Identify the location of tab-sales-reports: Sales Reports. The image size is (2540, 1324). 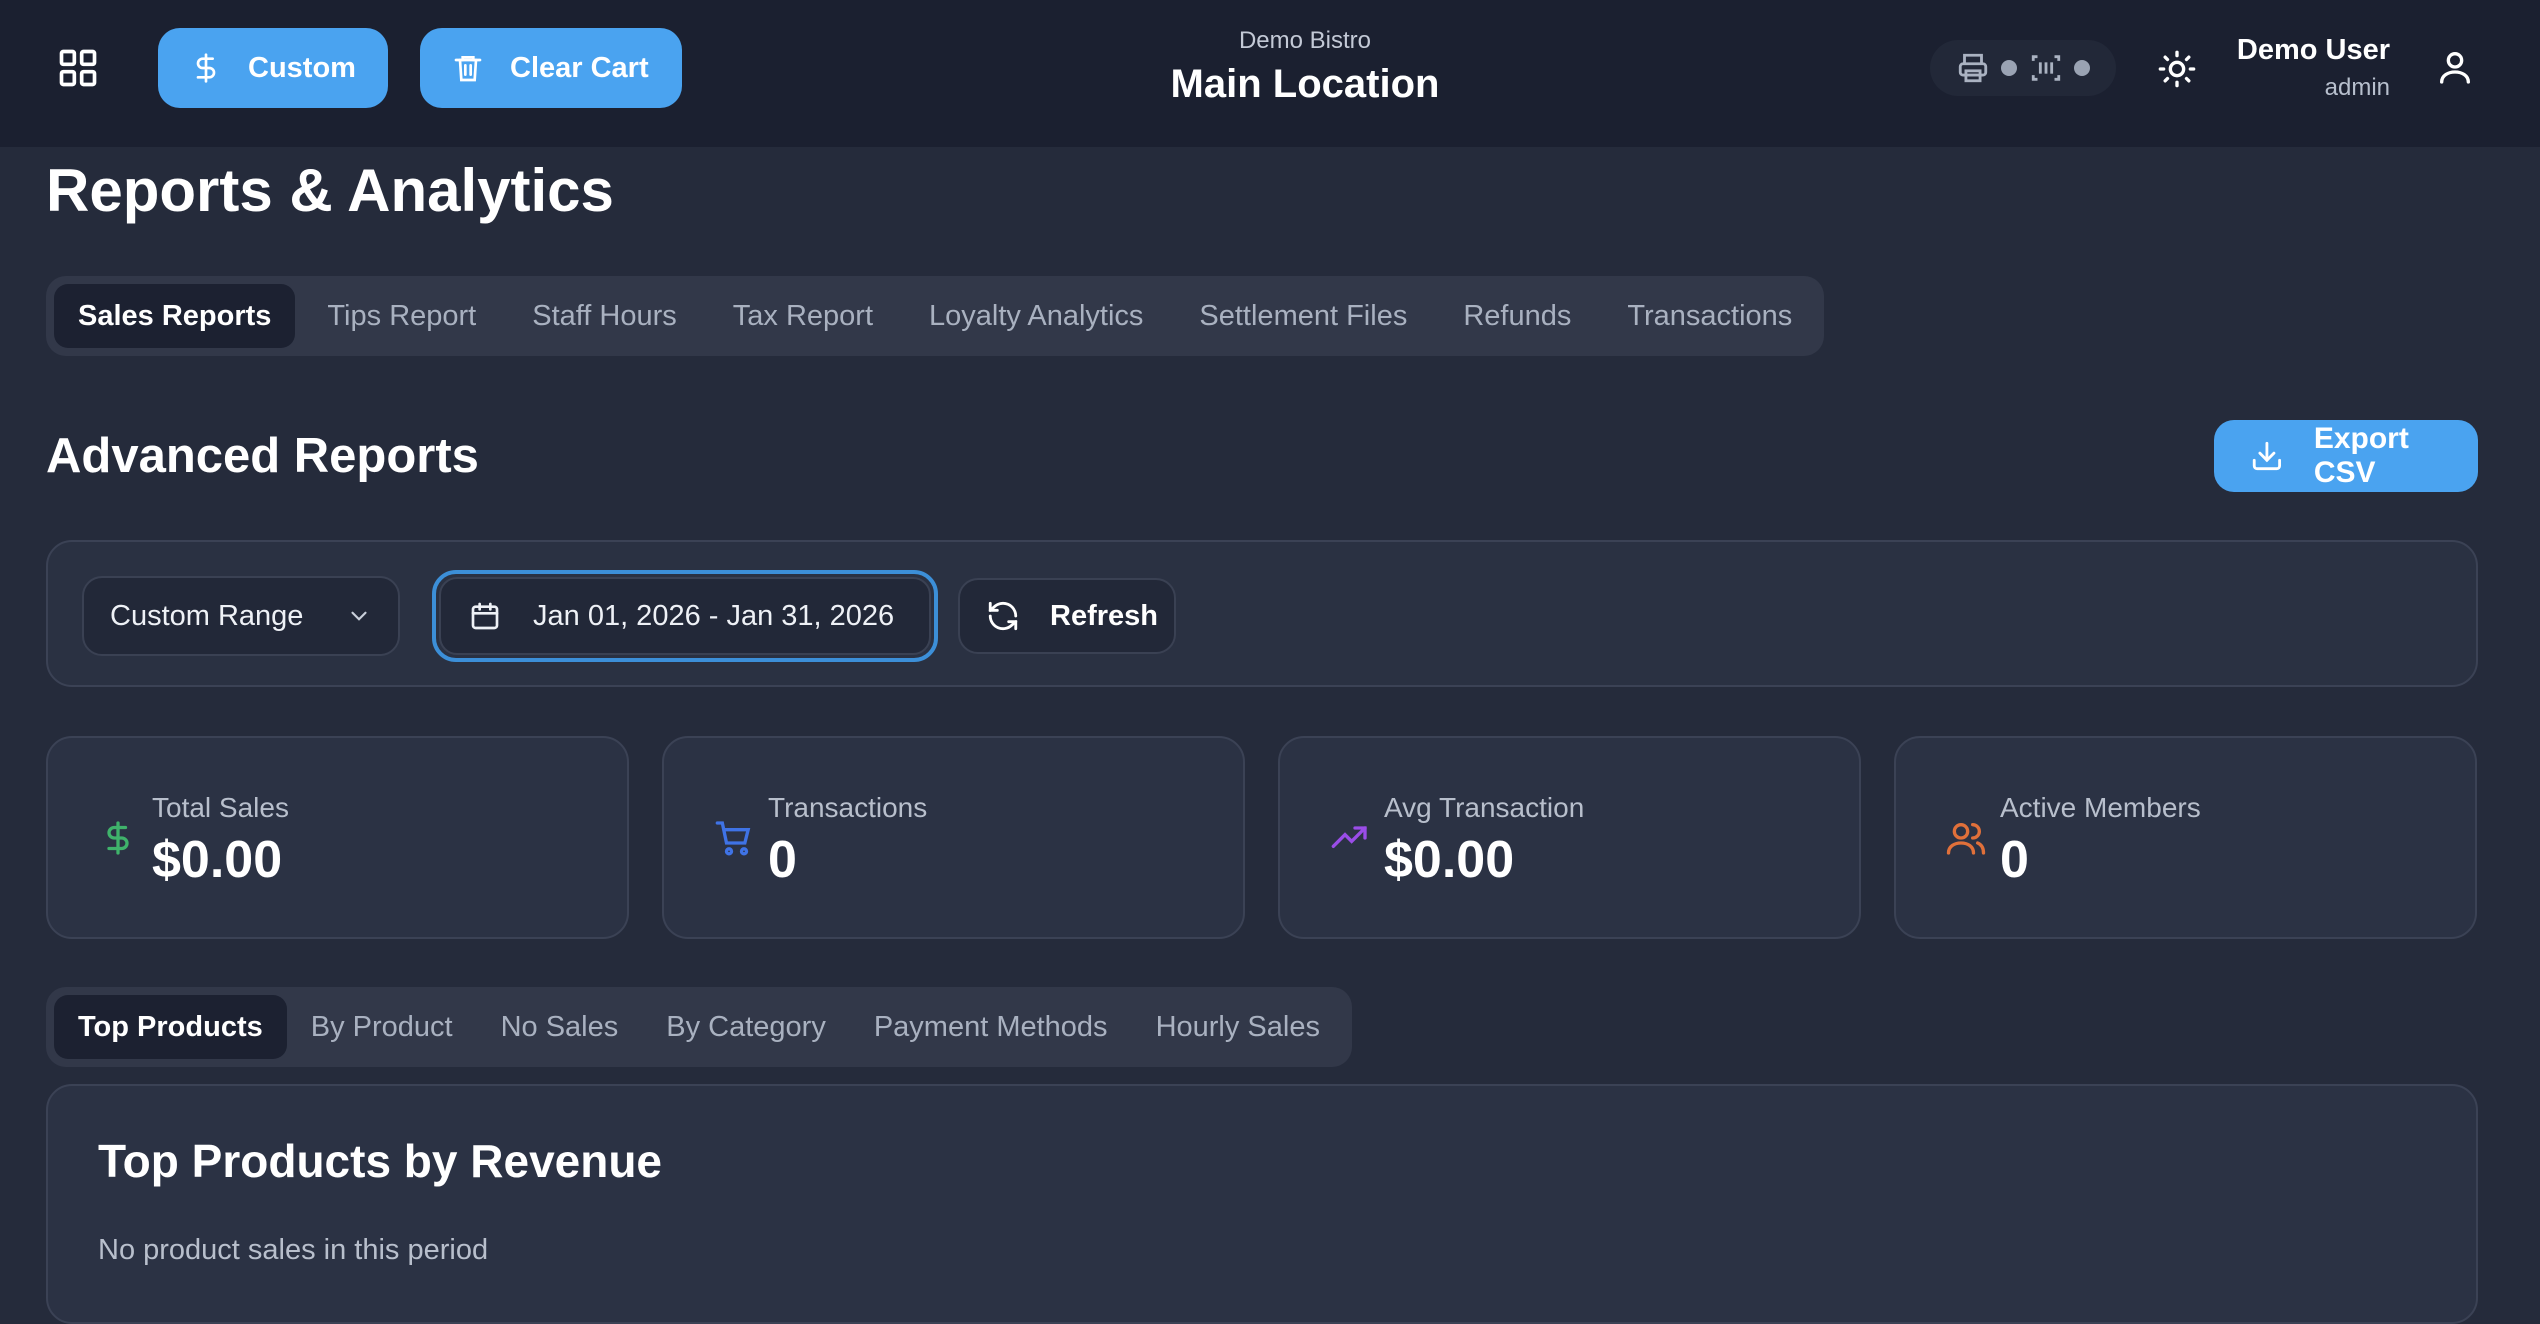
(175, 316).